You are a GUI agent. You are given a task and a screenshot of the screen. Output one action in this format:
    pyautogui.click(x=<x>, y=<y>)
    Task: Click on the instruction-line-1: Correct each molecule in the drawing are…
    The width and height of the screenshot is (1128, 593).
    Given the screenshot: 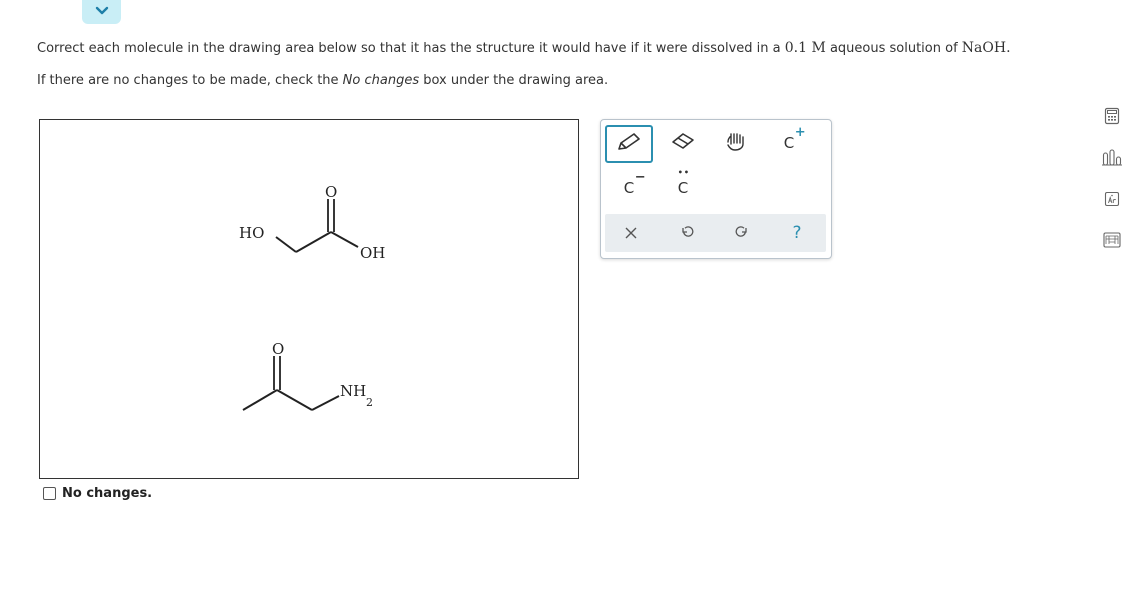 What is the action you would take?
    pyautogui.click(x=524, y=48)
    